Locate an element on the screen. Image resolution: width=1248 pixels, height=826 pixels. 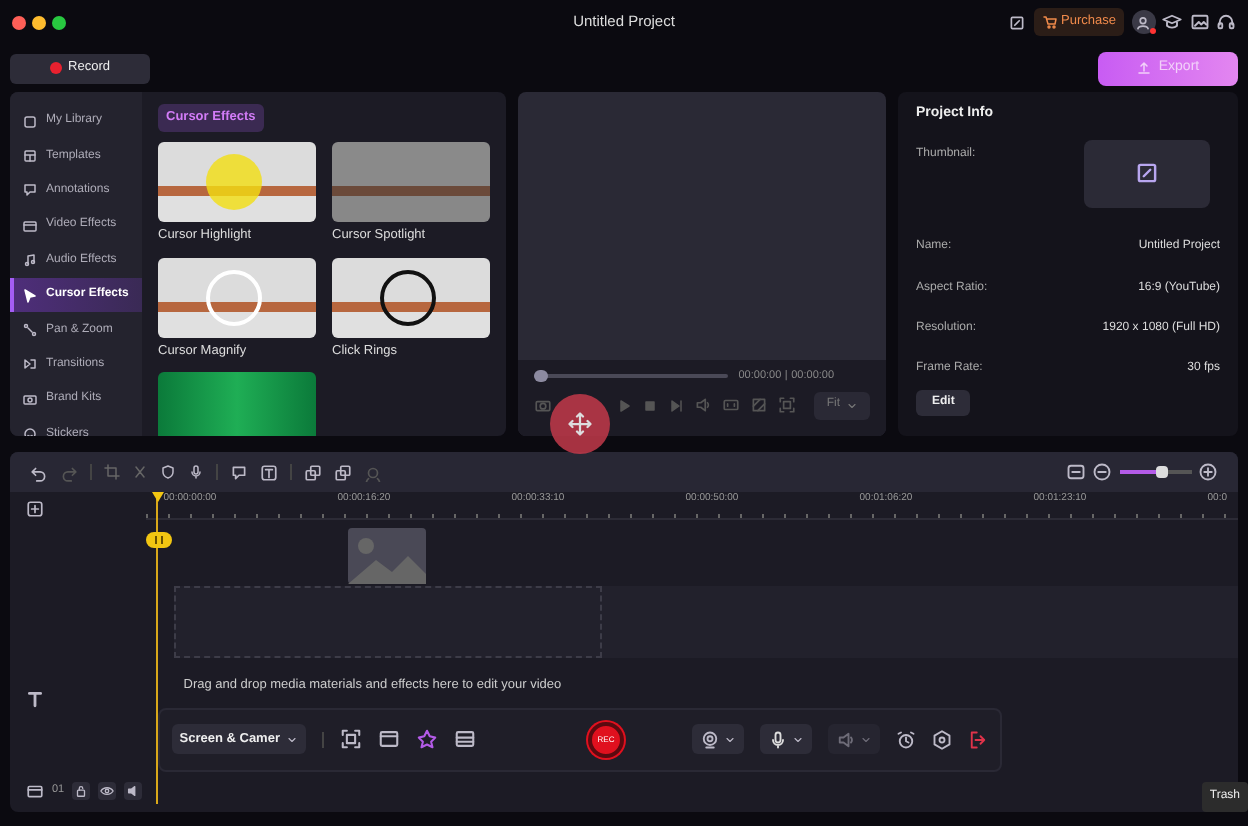
badge-icon is located at coordinates (30, 399).